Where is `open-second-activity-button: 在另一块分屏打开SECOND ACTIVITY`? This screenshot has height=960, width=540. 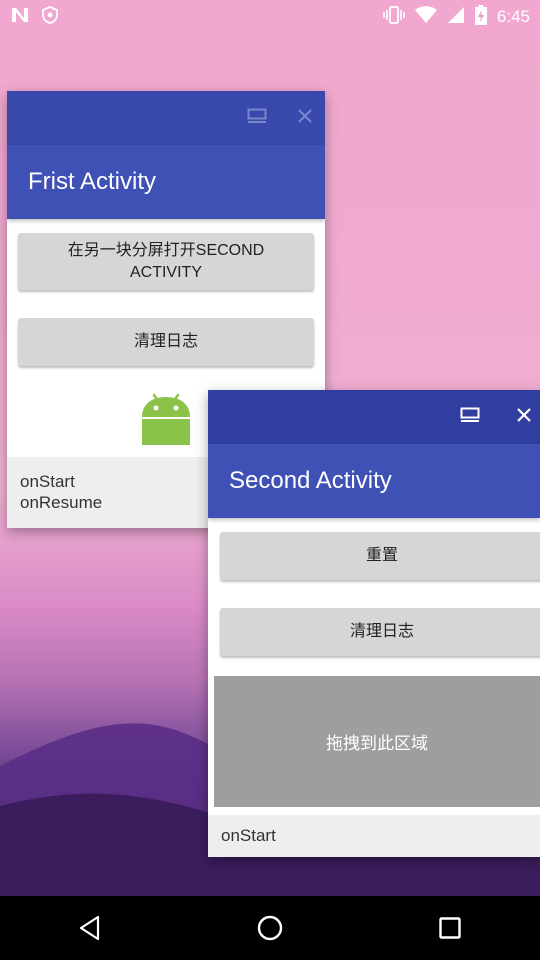
open-second-activity-button: 在另一块分屏打开SECOND ACTIVITY is located at coordinates (166, 261).